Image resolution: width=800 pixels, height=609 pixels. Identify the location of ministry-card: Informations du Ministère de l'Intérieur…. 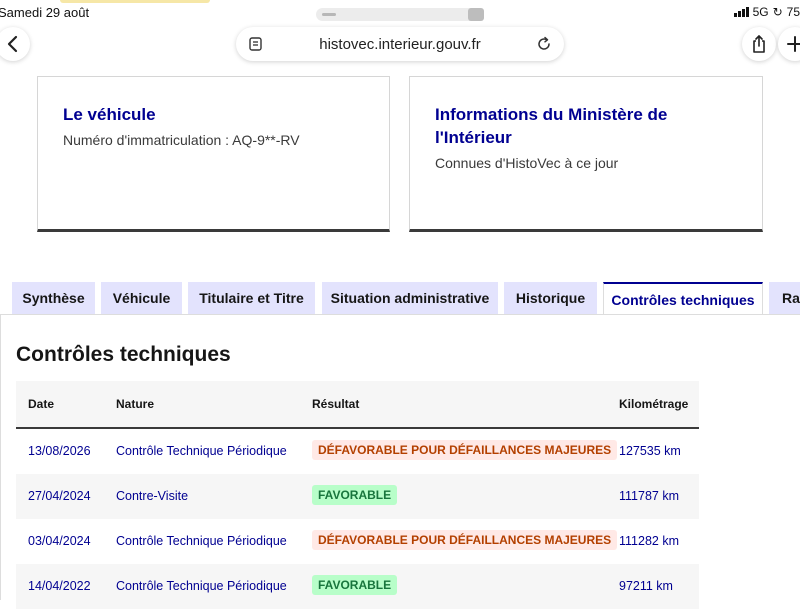
(586, 154).